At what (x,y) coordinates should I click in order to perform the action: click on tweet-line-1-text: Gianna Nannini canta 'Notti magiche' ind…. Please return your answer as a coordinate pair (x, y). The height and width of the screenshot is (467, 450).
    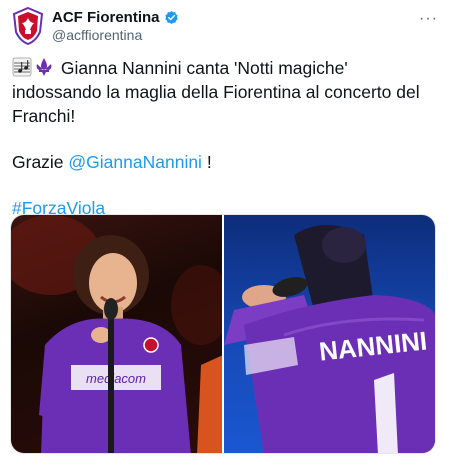
    Looking at the image, I should click on (216, 92).